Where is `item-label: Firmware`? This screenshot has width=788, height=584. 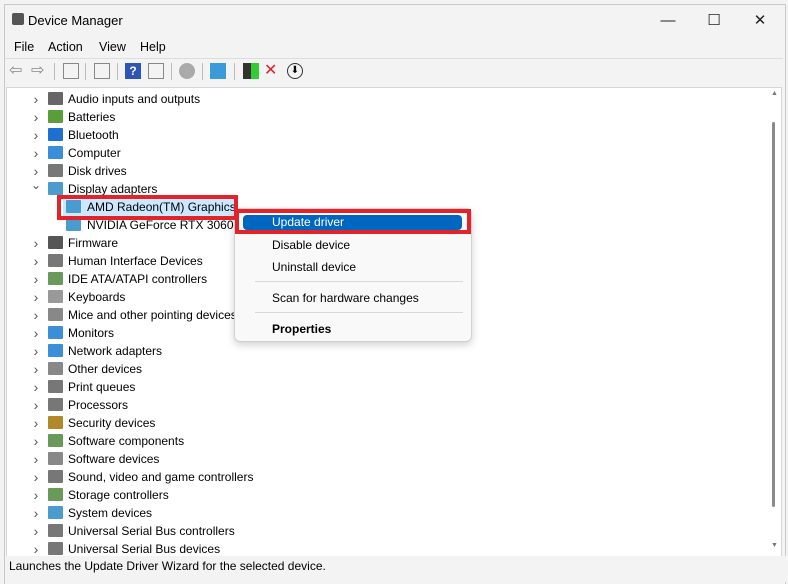 item-label: Firmware is located at coordinates (93, 243).